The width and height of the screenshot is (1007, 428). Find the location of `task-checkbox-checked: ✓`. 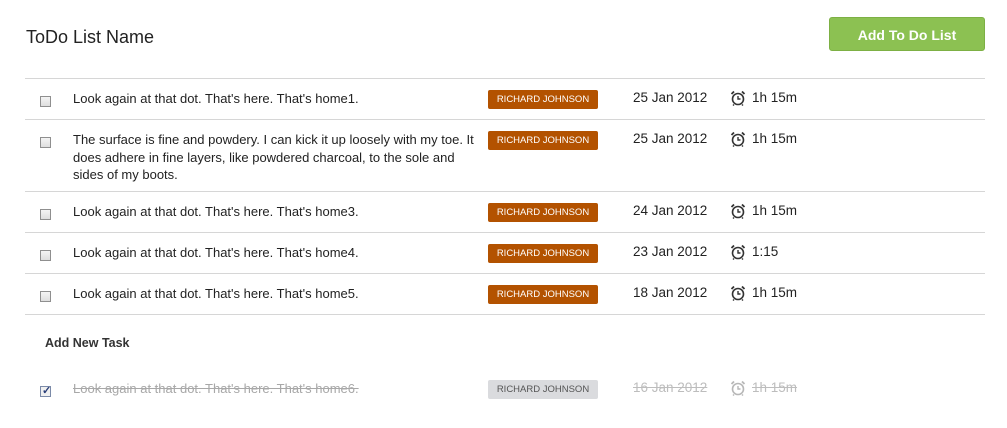

task-checkbox-checked: ✓ is located at coordinates (46, 391).